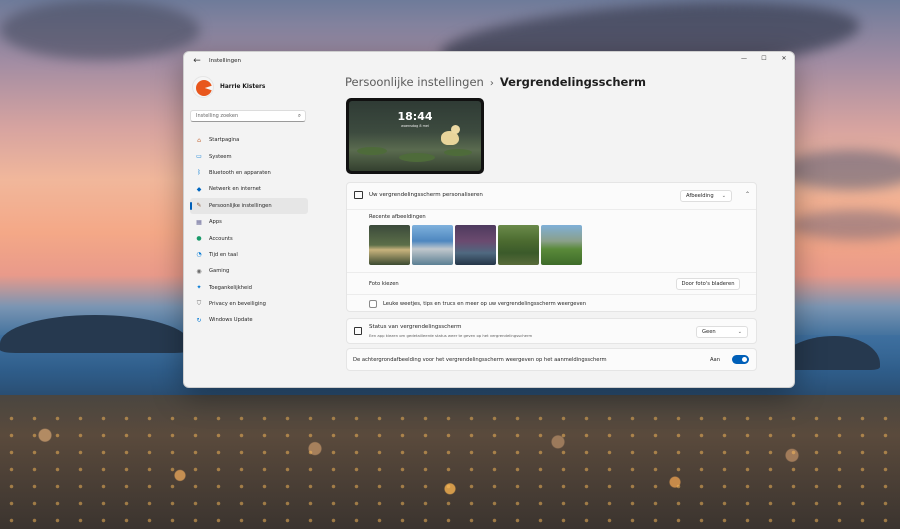 This screenshot has height=529, width=900. I want to click on sidebar-item-label: Startpagina, so click(224, 140).